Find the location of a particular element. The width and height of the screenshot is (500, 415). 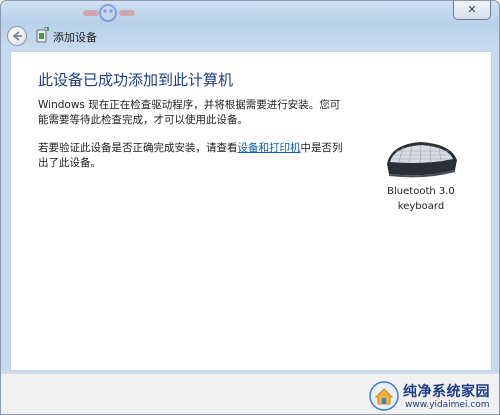

house-logo-icon is located at coordinates (384, 396).